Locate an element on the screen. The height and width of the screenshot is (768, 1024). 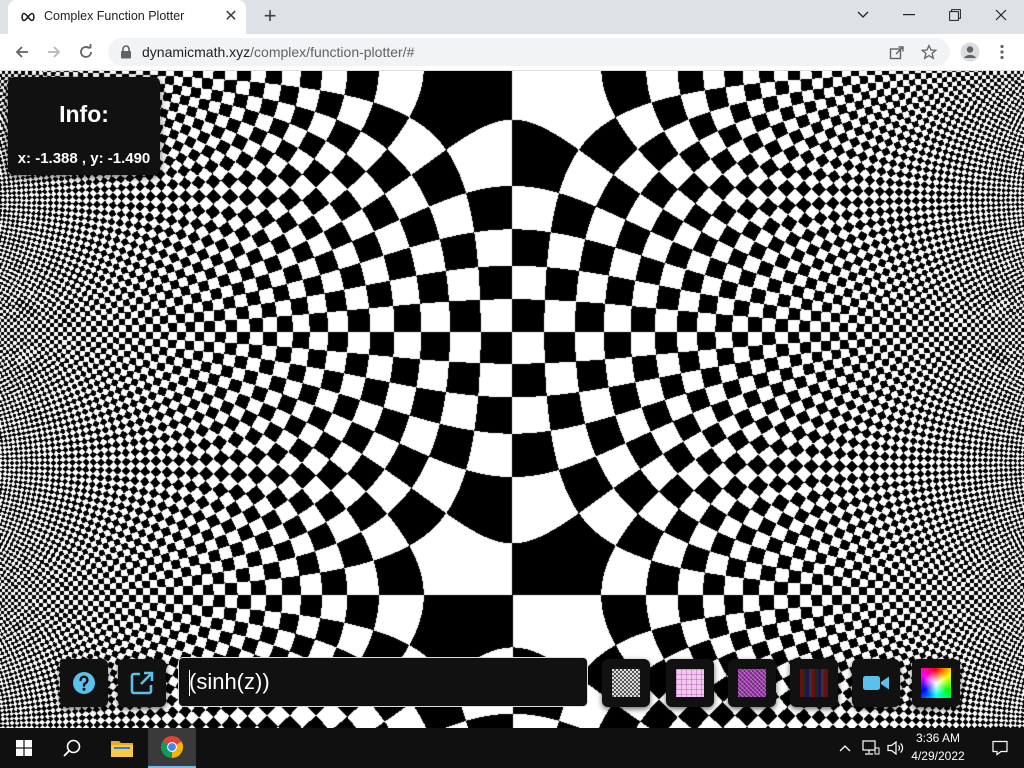
folder-icon is located at coordinates (122, 749).